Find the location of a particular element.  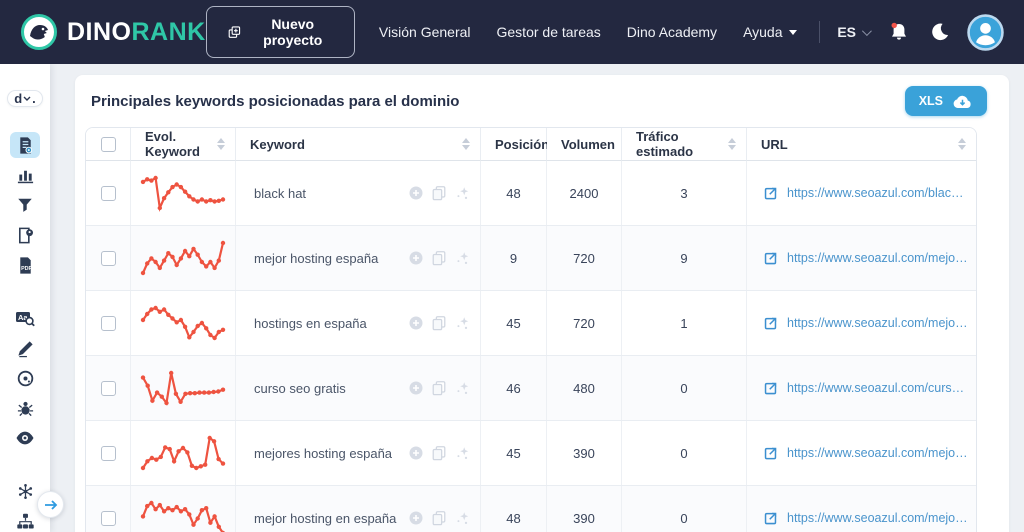

col-trafico-estimado: Tráfico estimado is located at coordinates (684, 144).